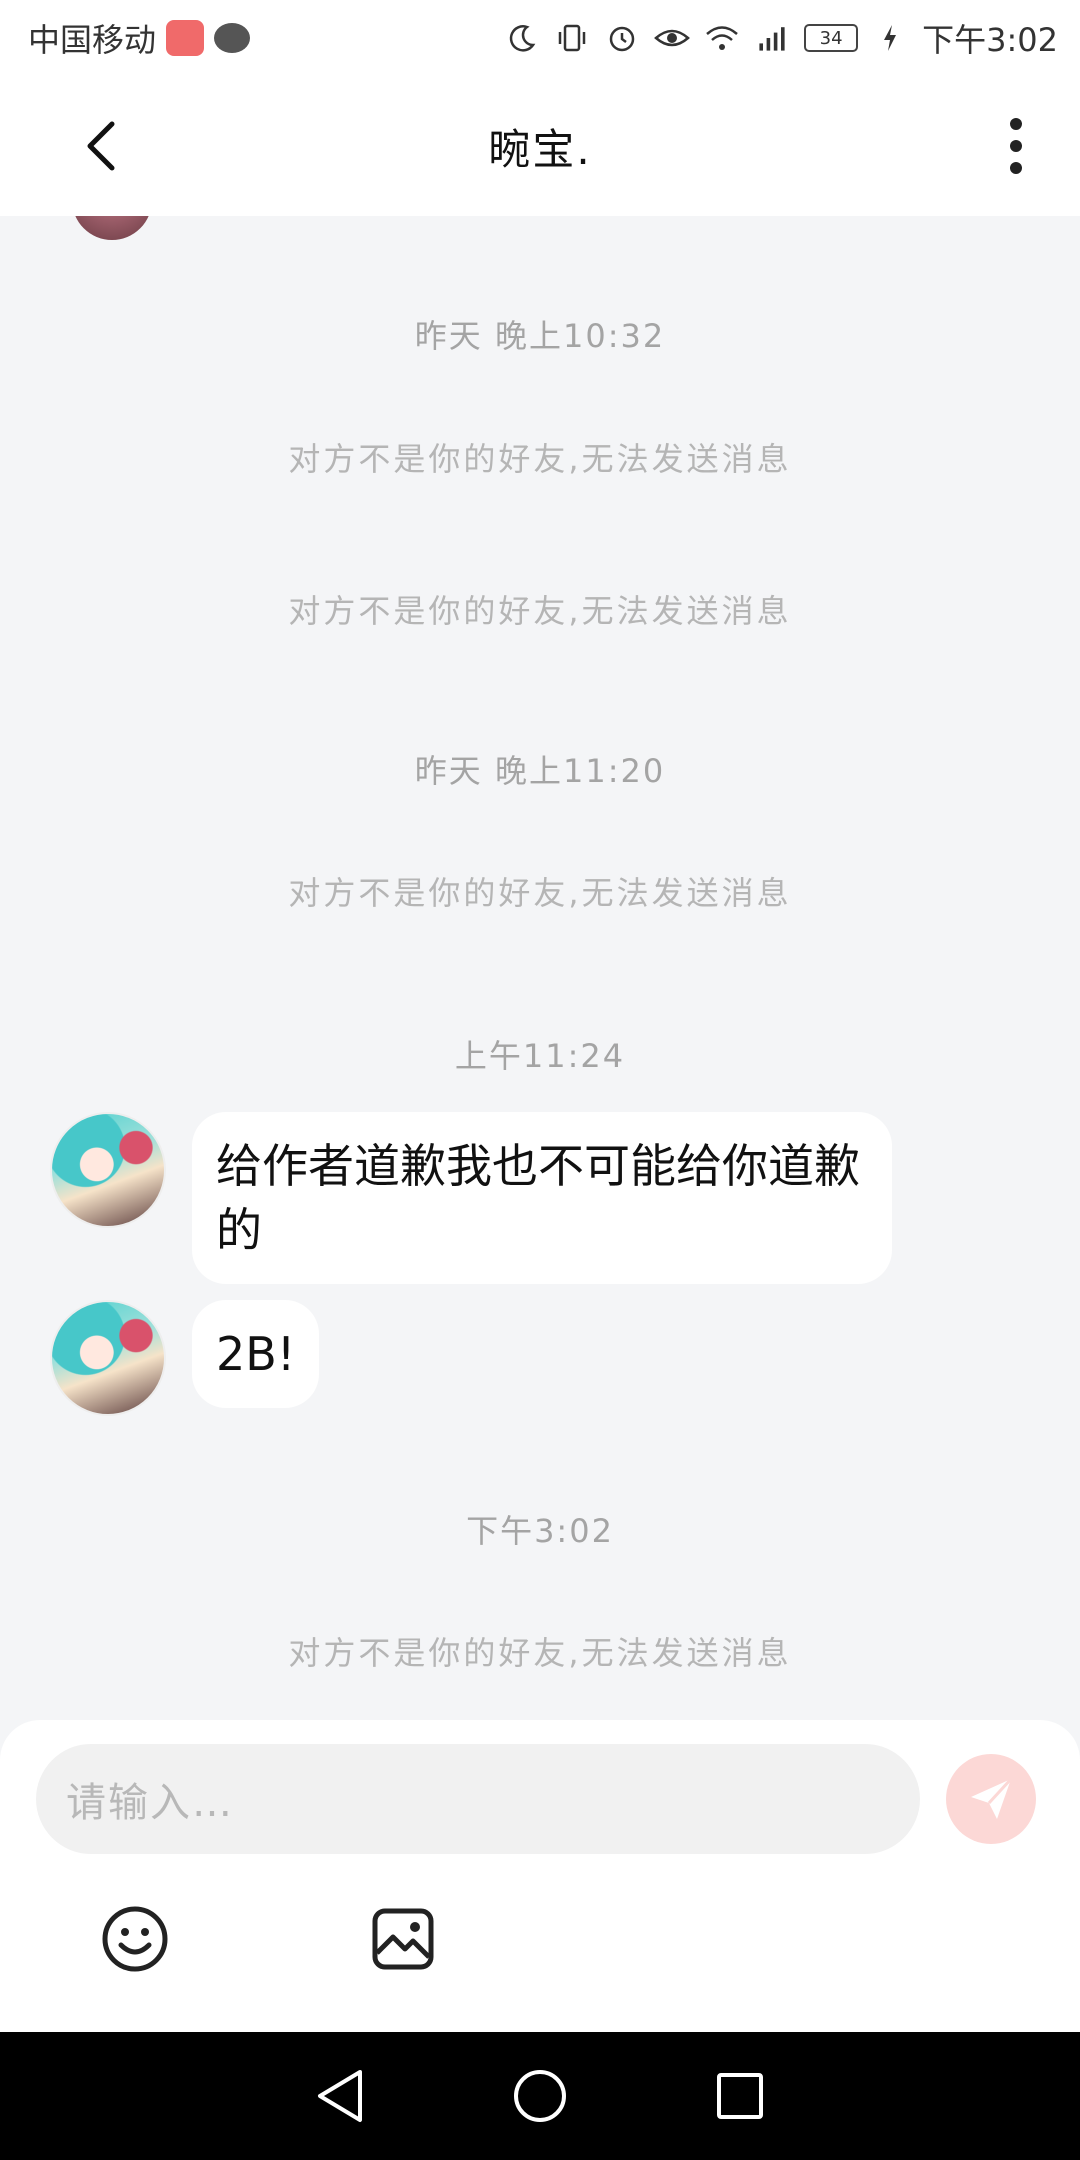 The width and height of the screenshot is (1080, 2160). What do you see at coordinates (890, 38) in the screenshot?
I see `charging-icon` at bounding box center [890, 38].